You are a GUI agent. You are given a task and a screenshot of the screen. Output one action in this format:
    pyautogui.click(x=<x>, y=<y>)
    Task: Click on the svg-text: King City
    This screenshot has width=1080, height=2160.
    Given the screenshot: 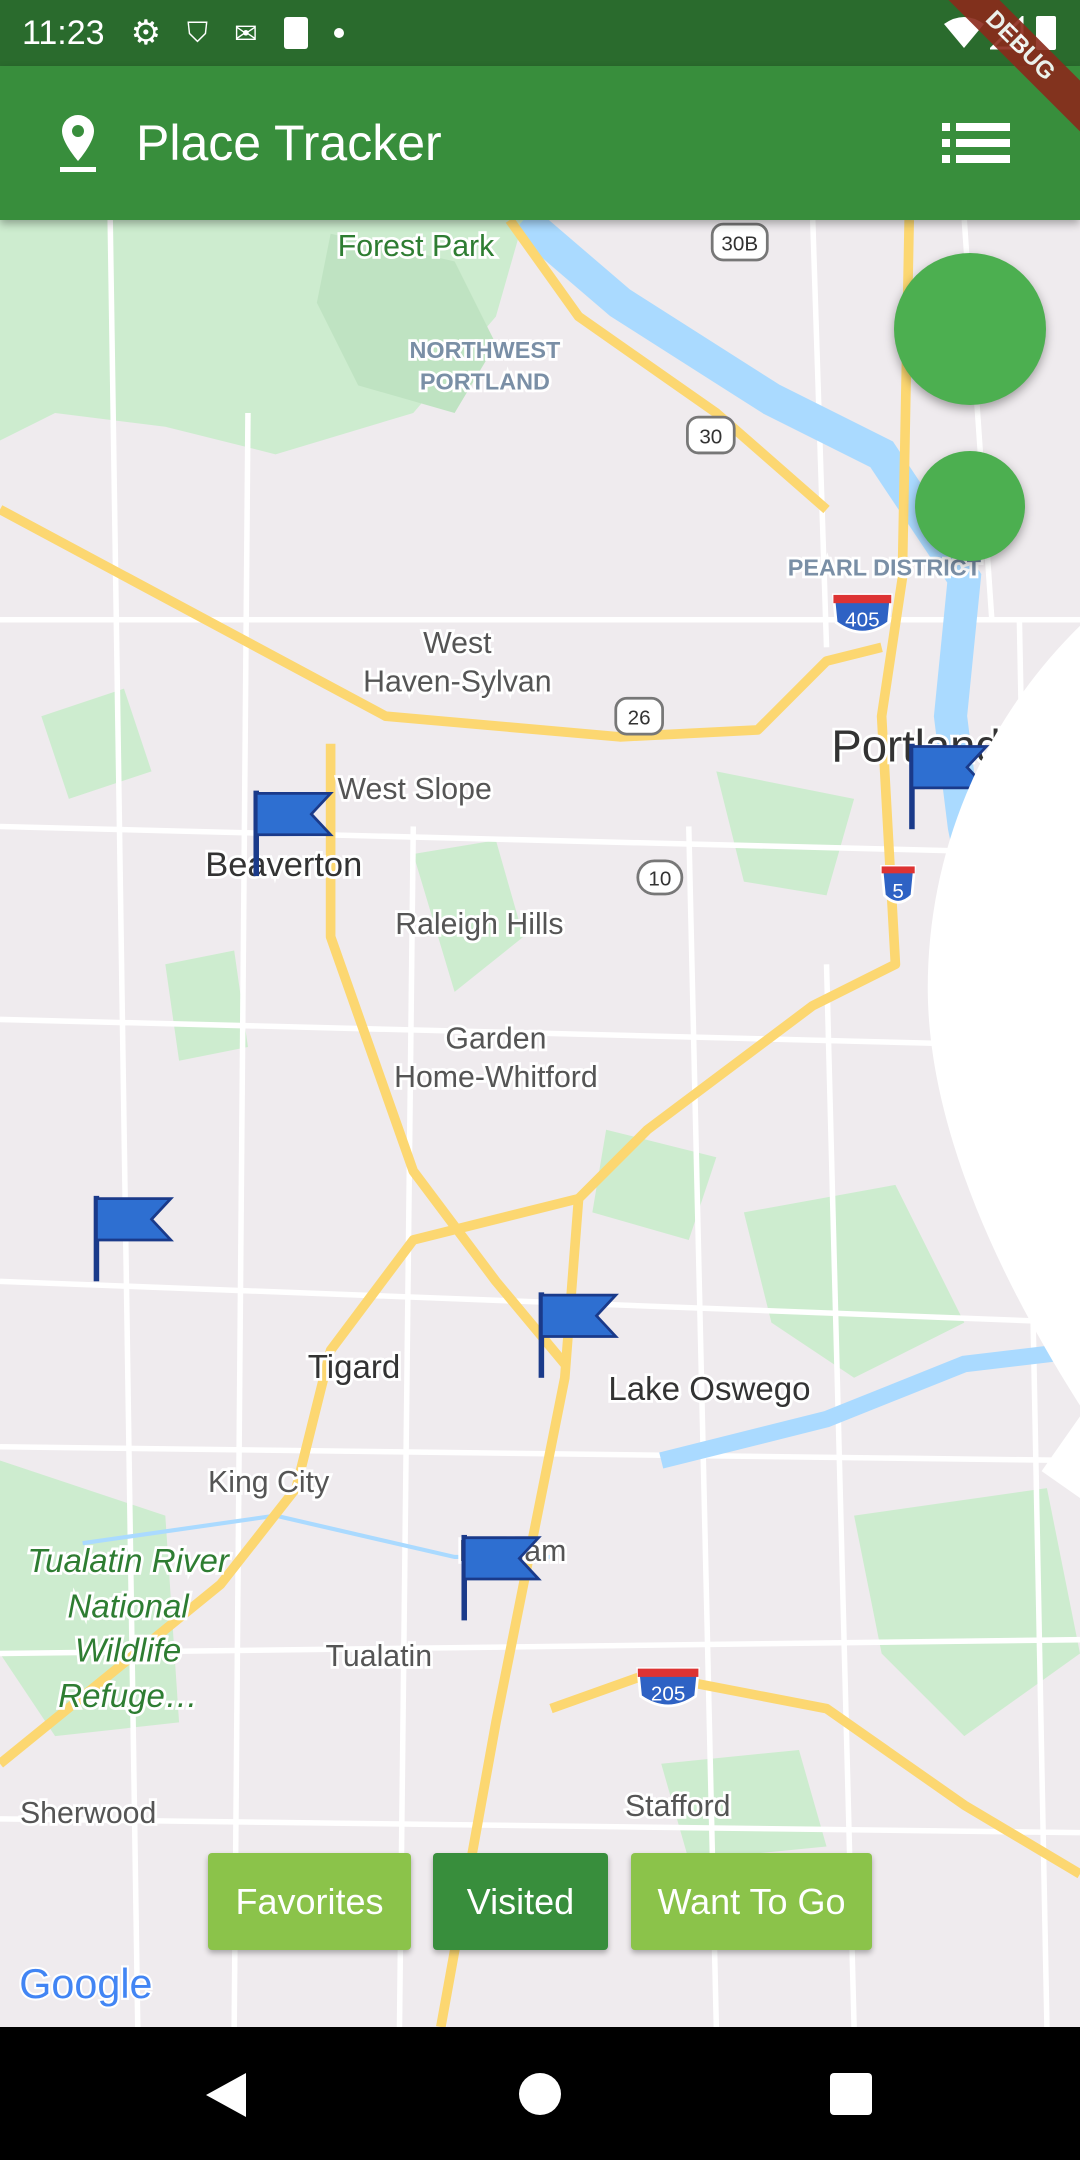 What is the action you would take?
    pyautogui.click(x=269, y=1482)
    